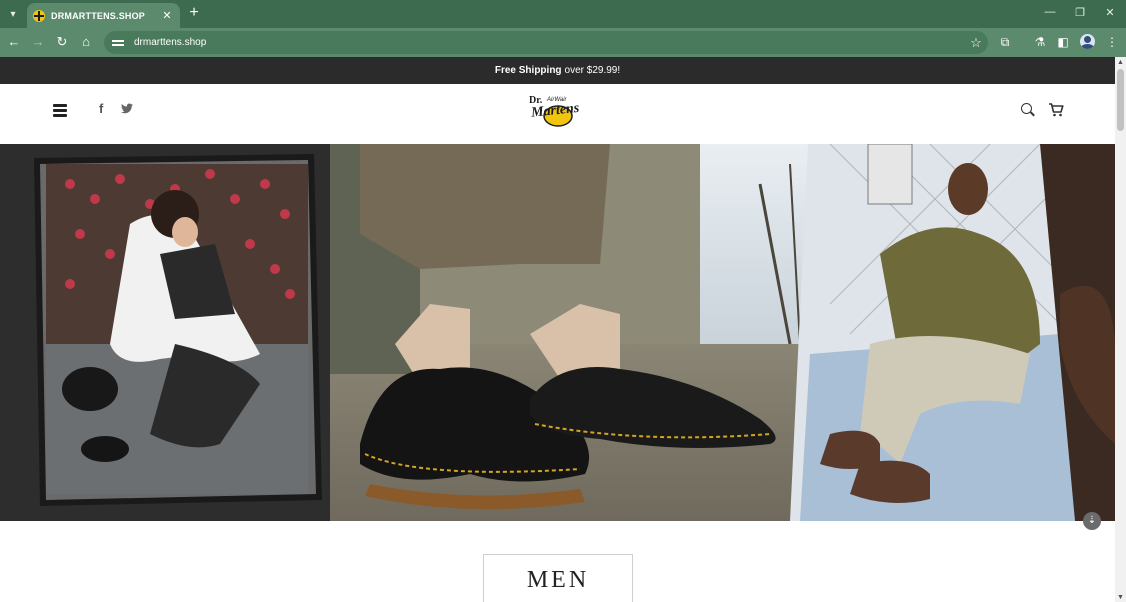 The height and width of the screenshot is (602, 1126). What do you see at coordinates (13, 14) in the screenshot?
I see `tab-search-icon: ▾` at bounding box center [13, 14].